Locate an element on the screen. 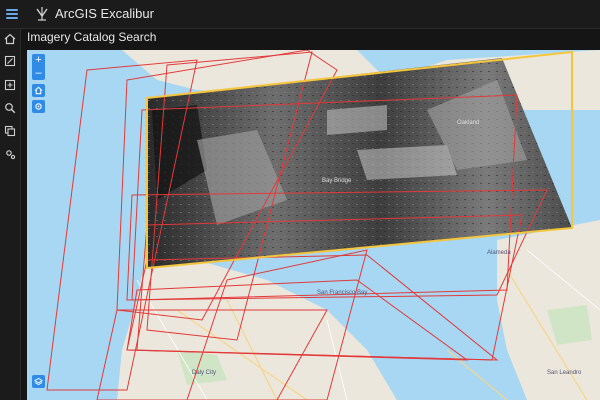  zoom-control: + – is located at coordinates (38, 67).